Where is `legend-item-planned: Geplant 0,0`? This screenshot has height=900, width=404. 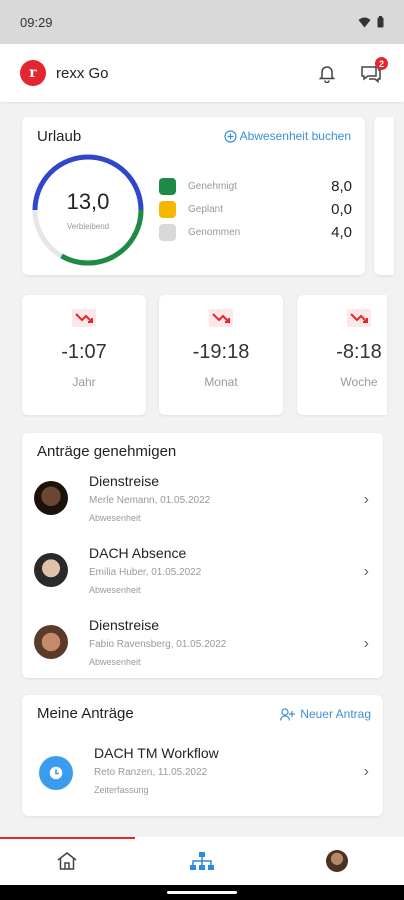 legend-item-planned: Geplant 0,0 is located at coordinates (255, 209).